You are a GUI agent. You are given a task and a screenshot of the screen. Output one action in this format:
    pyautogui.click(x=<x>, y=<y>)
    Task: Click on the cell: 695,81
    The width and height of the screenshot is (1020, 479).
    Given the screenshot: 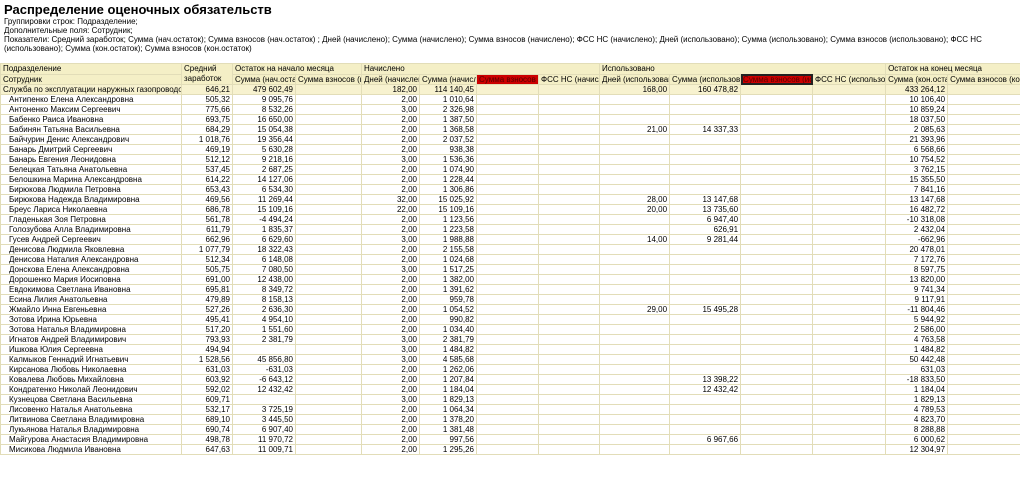 What is the action you would take?
    pyautogui.click(x=207, y=289)
    